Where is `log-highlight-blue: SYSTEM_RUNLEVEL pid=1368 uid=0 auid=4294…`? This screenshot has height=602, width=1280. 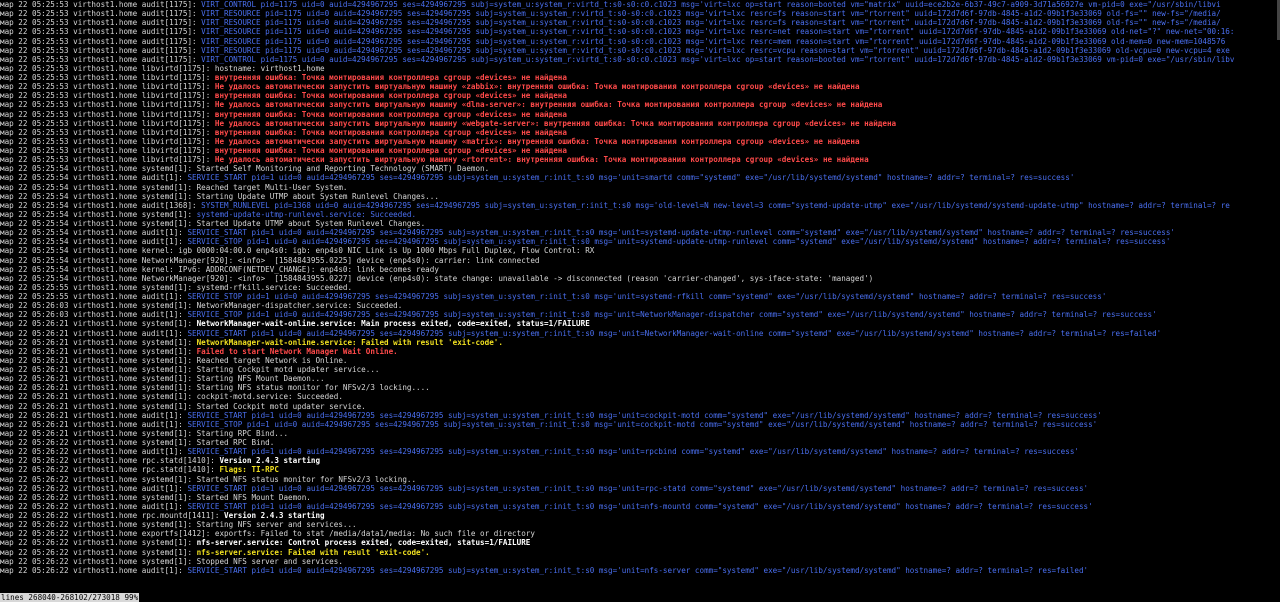
log-highlight-blue: SYSTEM_RUNLEVEL pid=1368 uid=0 auid=4294… is located at coordinates (715, 205).